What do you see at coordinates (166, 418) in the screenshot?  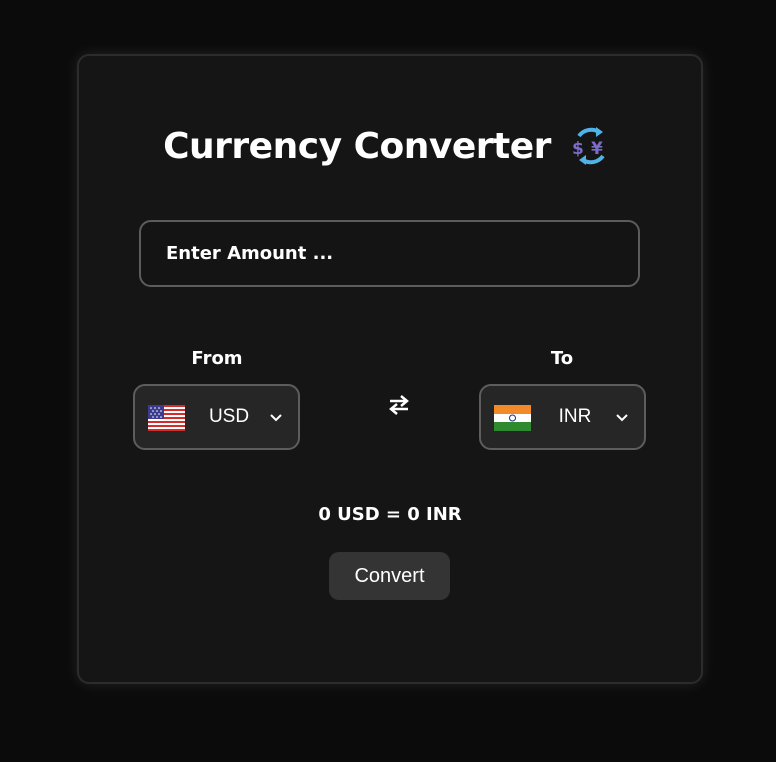 I see `us-flag-icon` at bounding box center [166, 418].